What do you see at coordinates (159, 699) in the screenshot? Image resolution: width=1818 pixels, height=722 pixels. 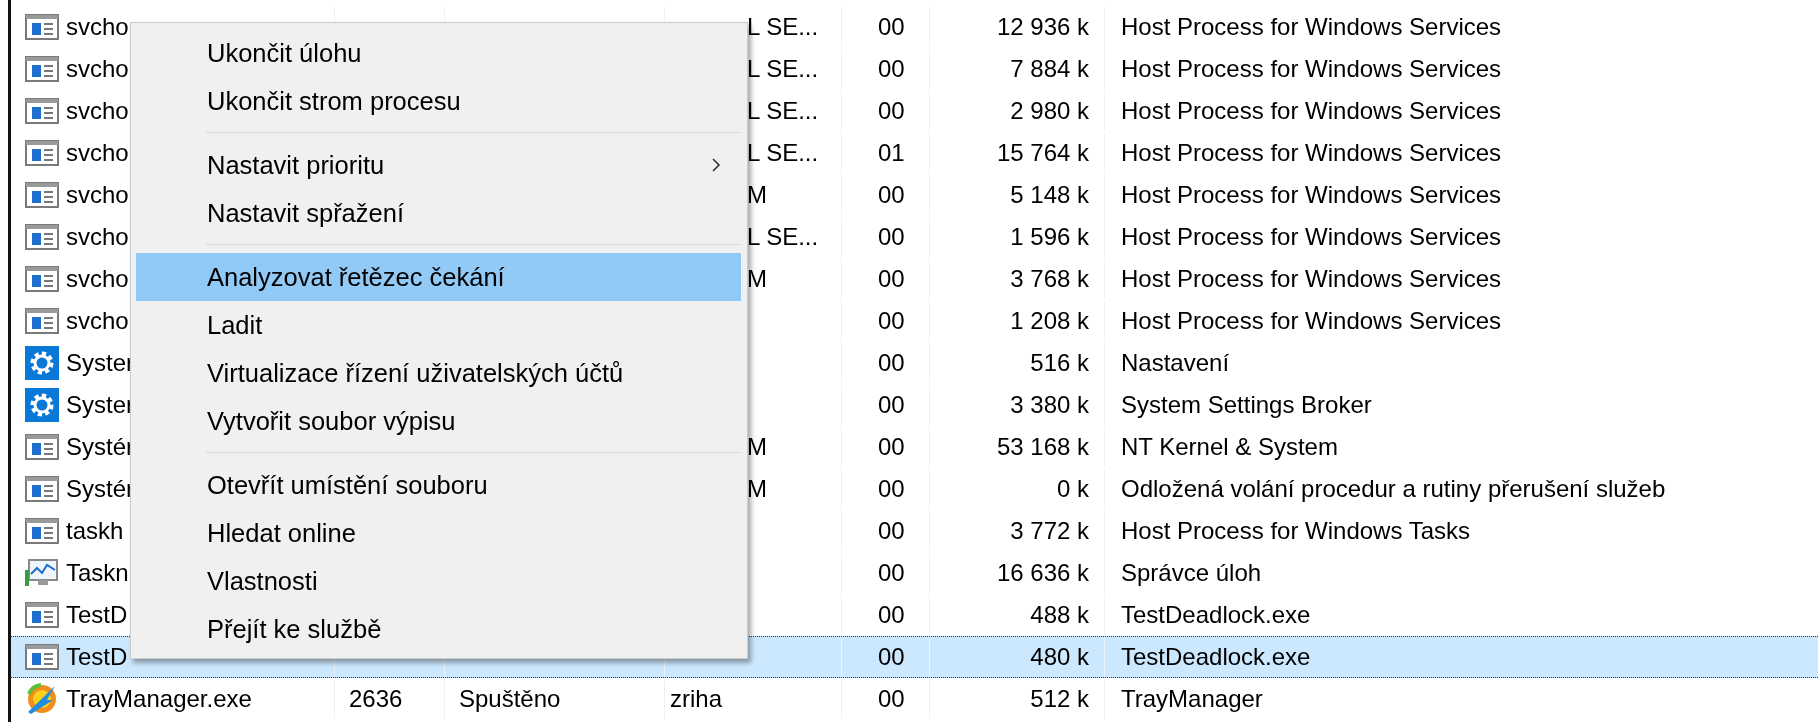 I see `process-name: TrayManager.exe` at bounding box center [159, 699].